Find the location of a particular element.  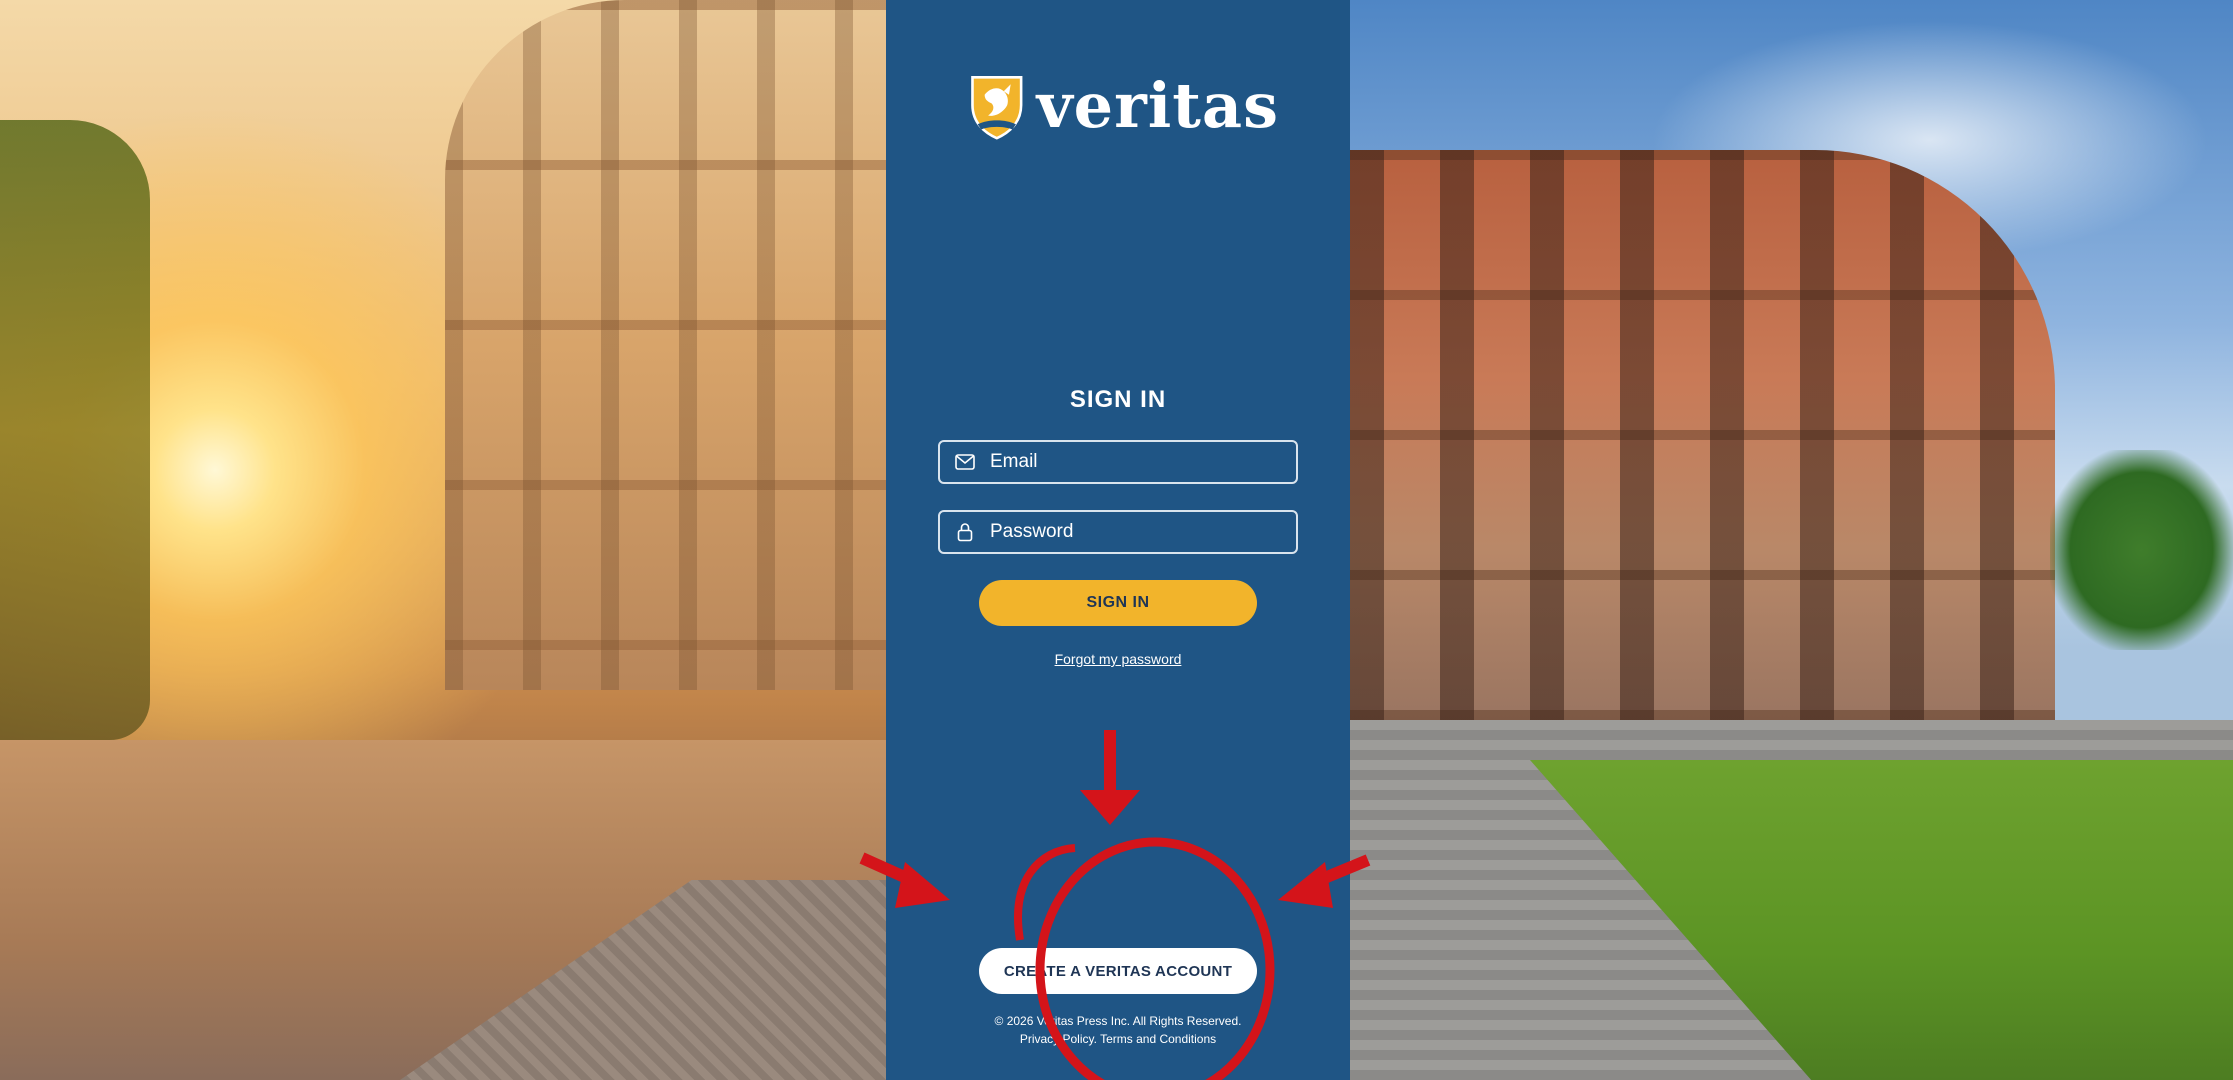

terms-link: Terms and Conditions is located at coordinates (1158, 1039).